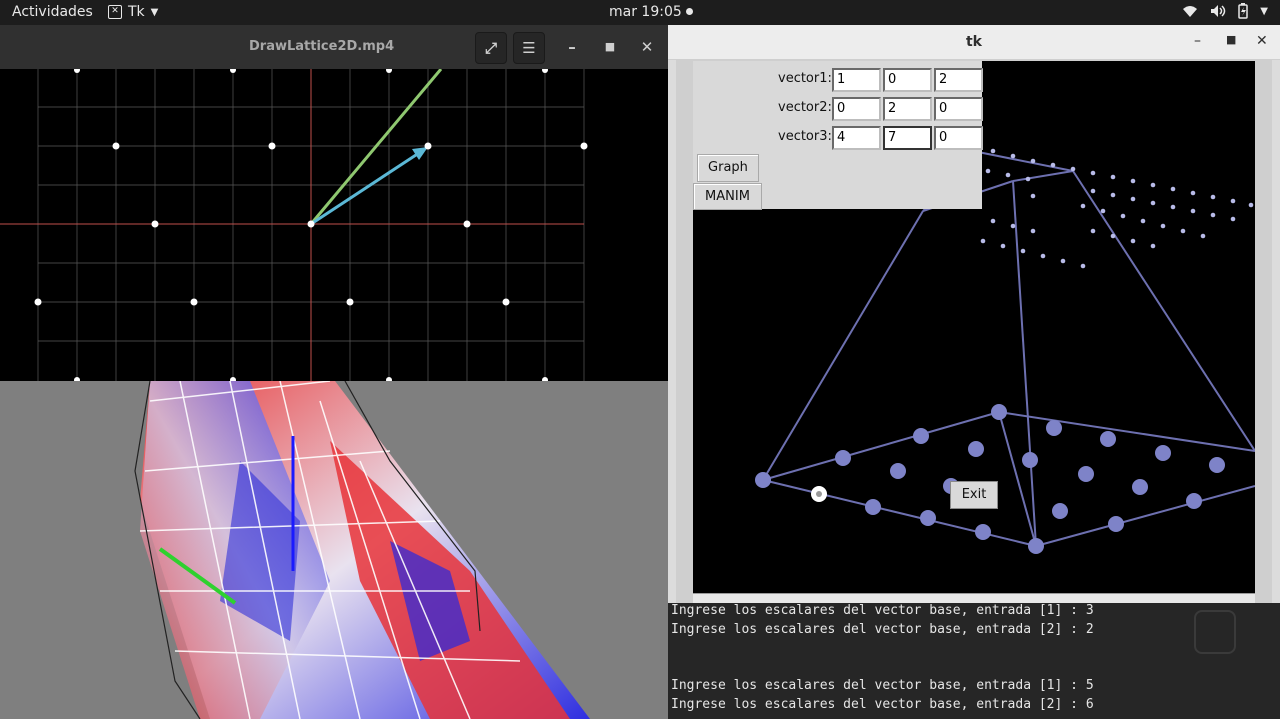 The height and width of the screenshot is (719, 1280). I want to click on system-tray: ▼, so click(1225, 11).